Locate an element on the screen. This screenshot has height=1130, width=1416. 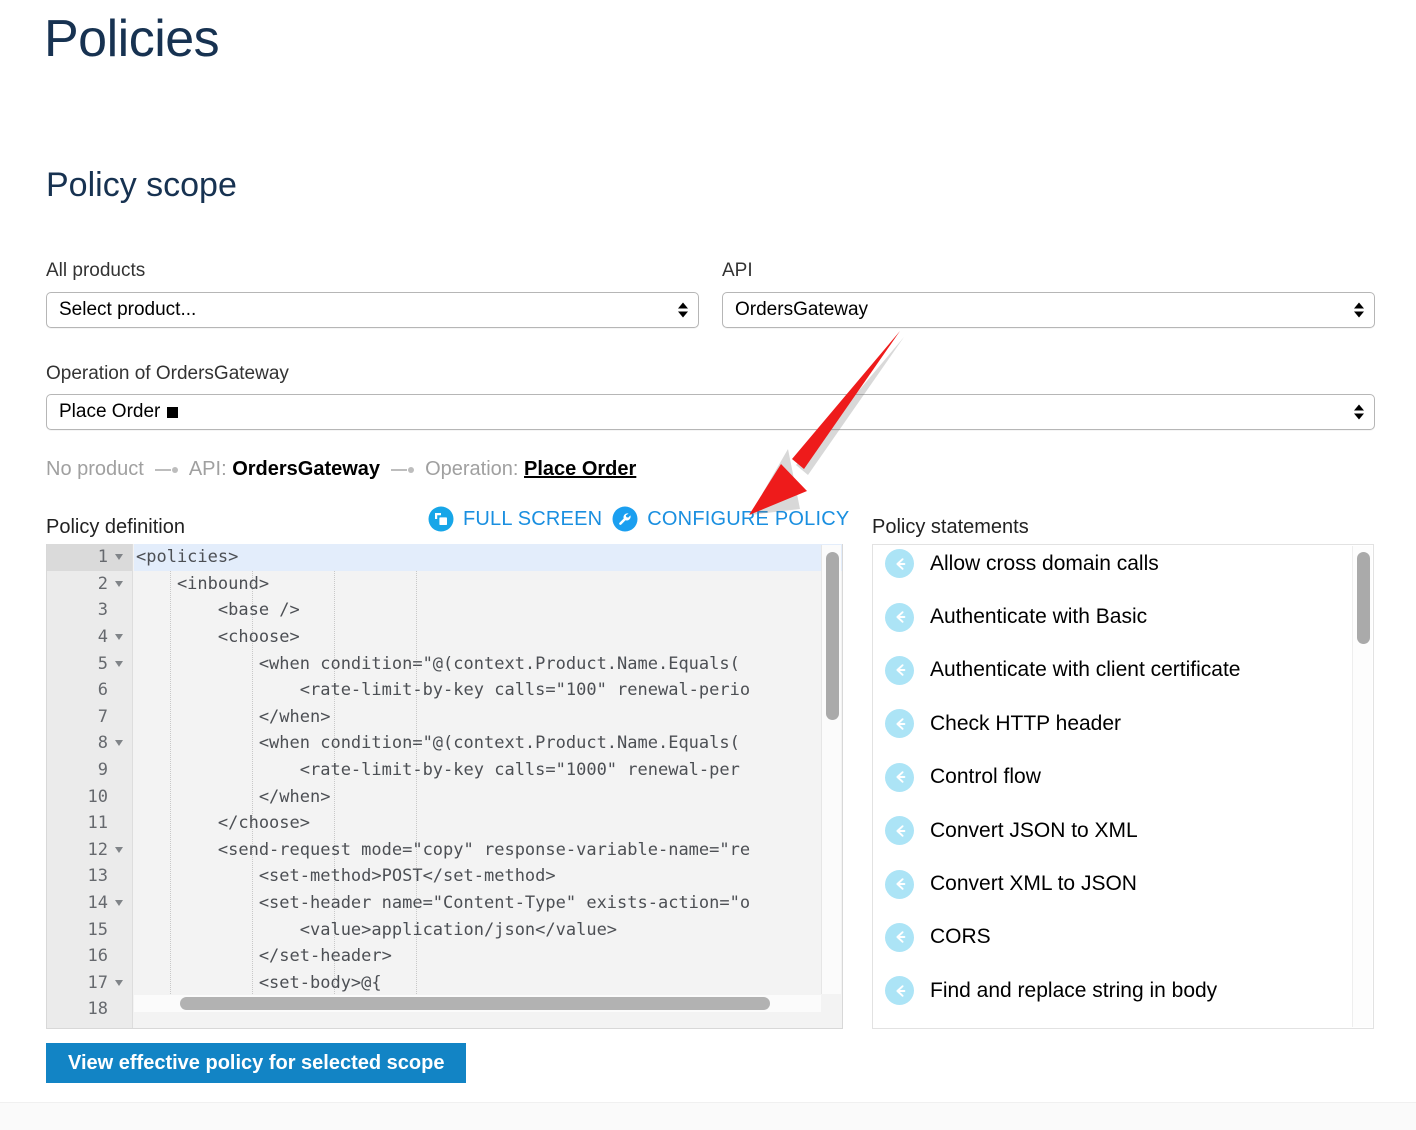
editor-gutter-line: 8 is located at coordinates (89, 743).